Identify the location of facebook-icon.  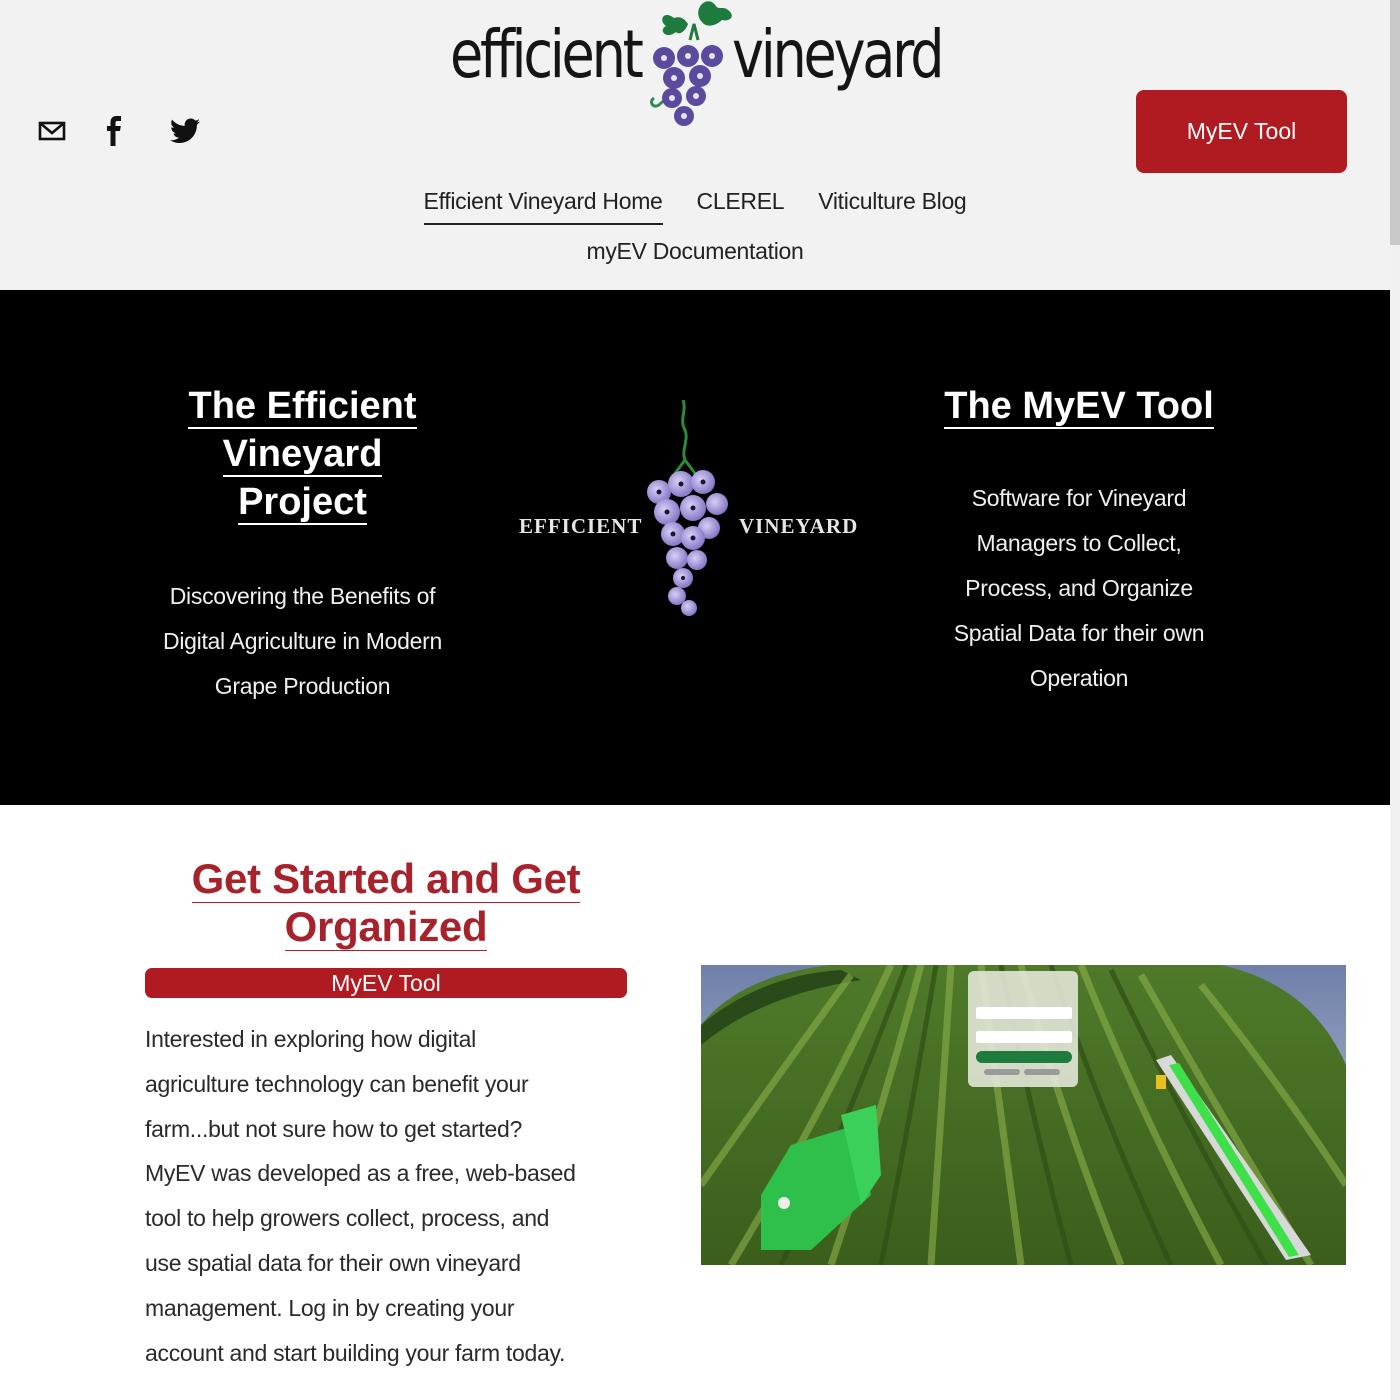
(114, 131).